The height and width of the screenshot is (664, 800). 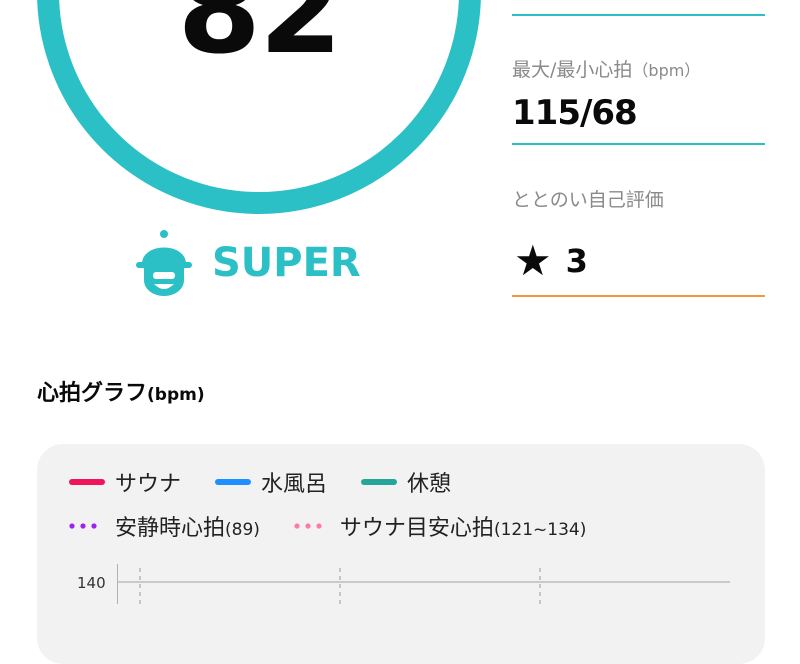 I want to click on heart-rate-divider, so click(x=638, y=144).